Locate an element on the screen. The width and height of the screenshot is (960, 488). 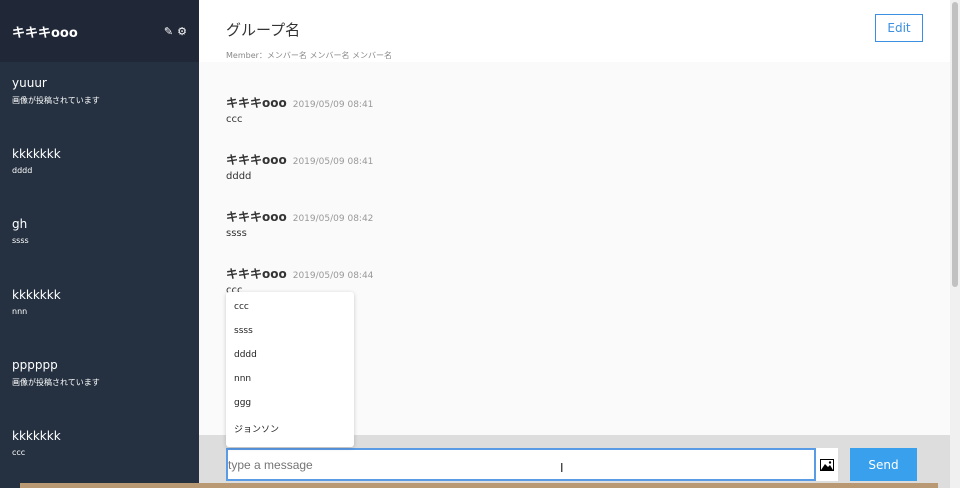
group-item: gh ssss is located at coordinates (20, 231).